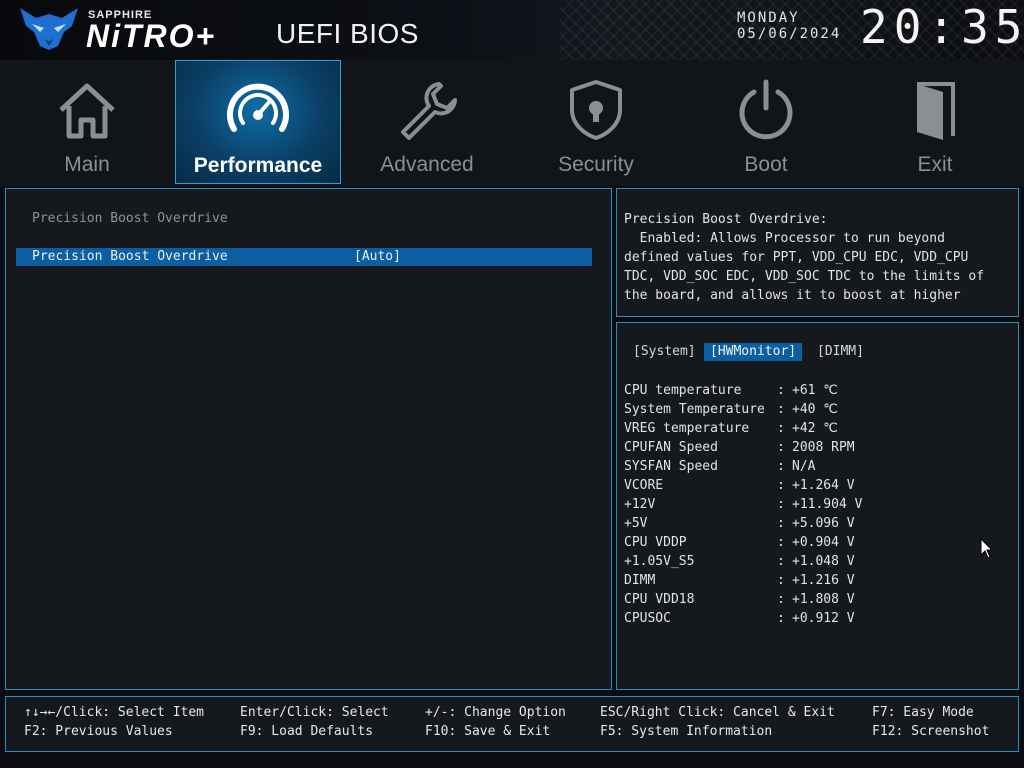 This screenshot has width=1024, height=768. I want to click on setting-value: [Auto], so click(377, 256).